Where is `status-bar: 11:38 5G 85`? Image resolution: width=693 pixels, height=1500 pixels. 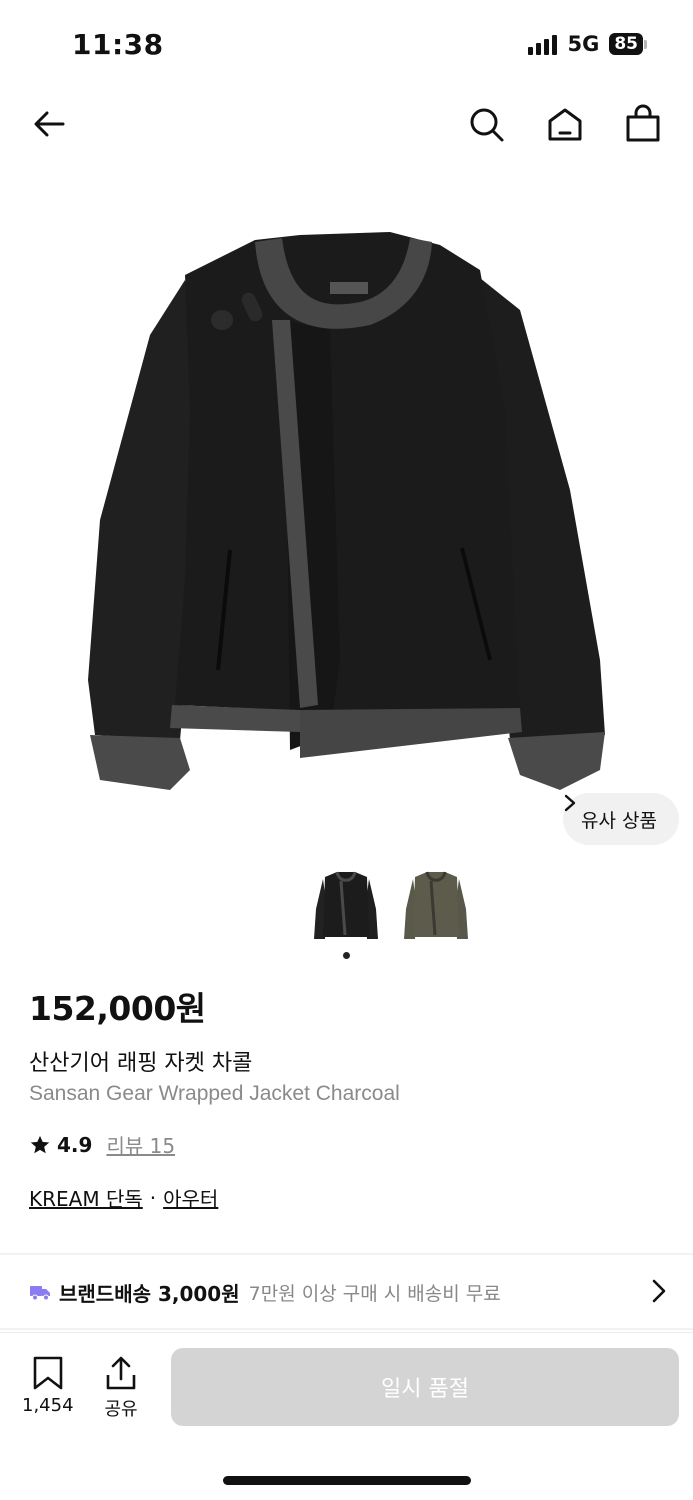 status-bar: 11:38 5G 85 is located at coordinates (346, 46).